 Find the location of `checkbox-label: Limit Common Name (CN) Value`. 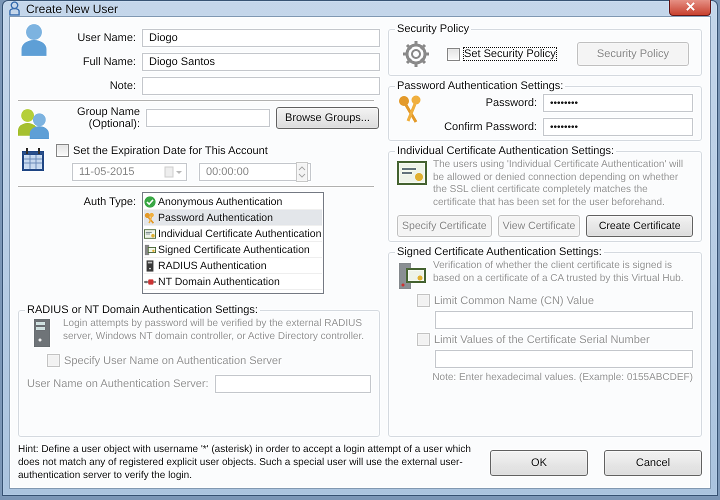

checkbox-label: Limit Common Name (CN) Value is located at coordinates (514, 300).